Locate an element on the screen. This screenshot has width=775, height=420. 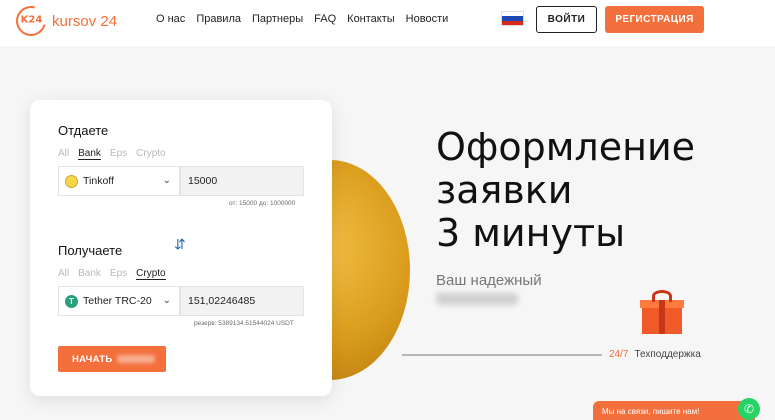
receive-tab-all: All is located at coordinates (63, 274).